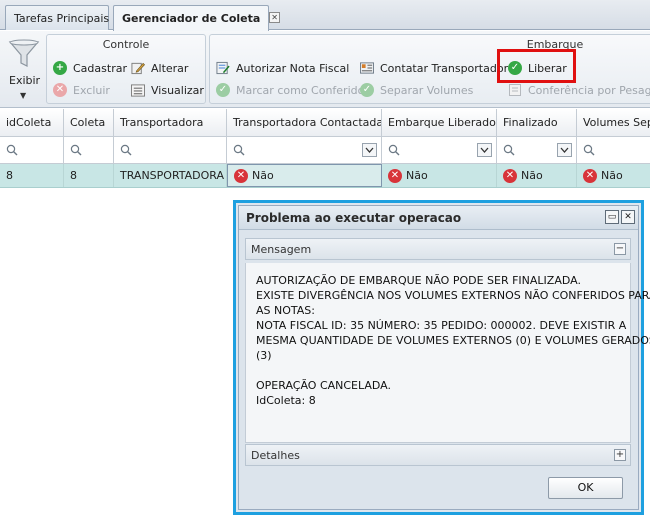  Describe the element at coordinates (60, 90) in the screenshot. I see `delete-icon: ✕` at that location.